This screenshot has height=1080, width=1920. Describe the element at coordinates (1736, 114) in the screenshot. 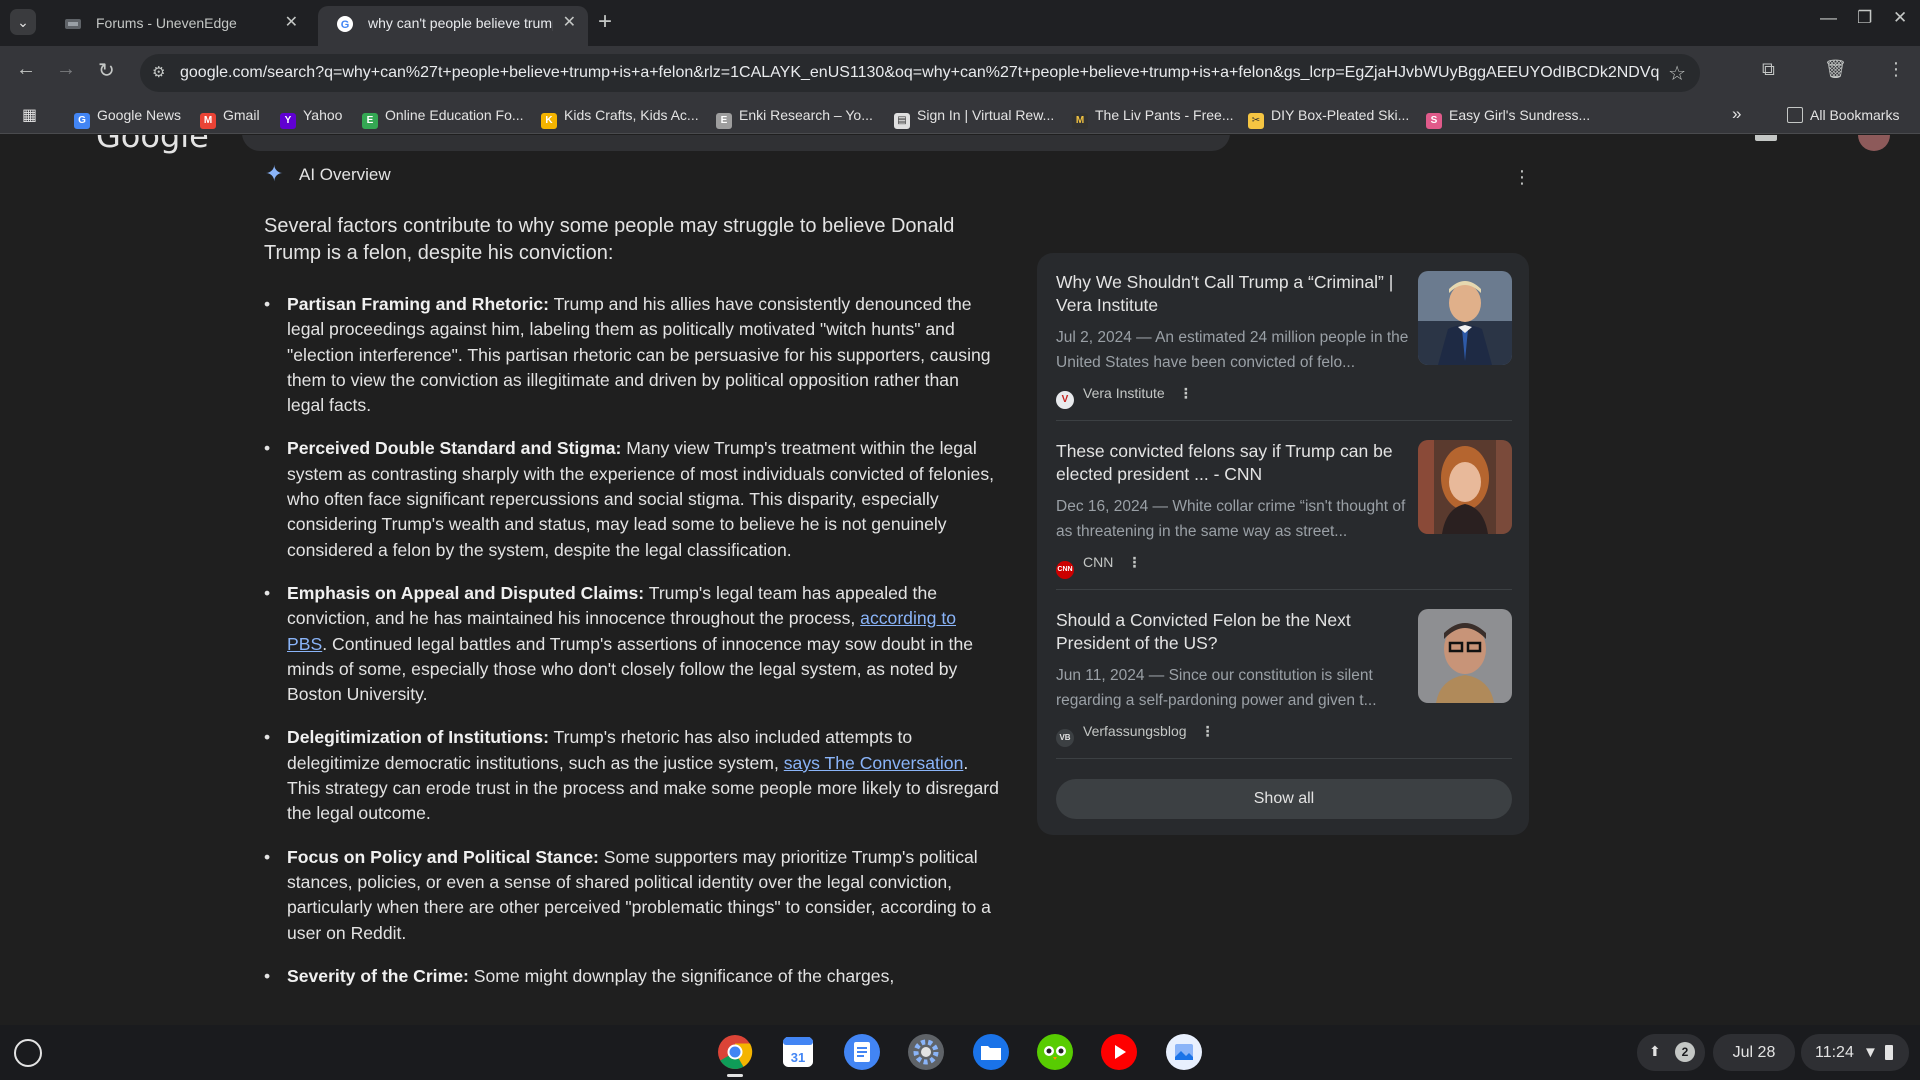

I see `more-bookmarks-icon: »` at that location.